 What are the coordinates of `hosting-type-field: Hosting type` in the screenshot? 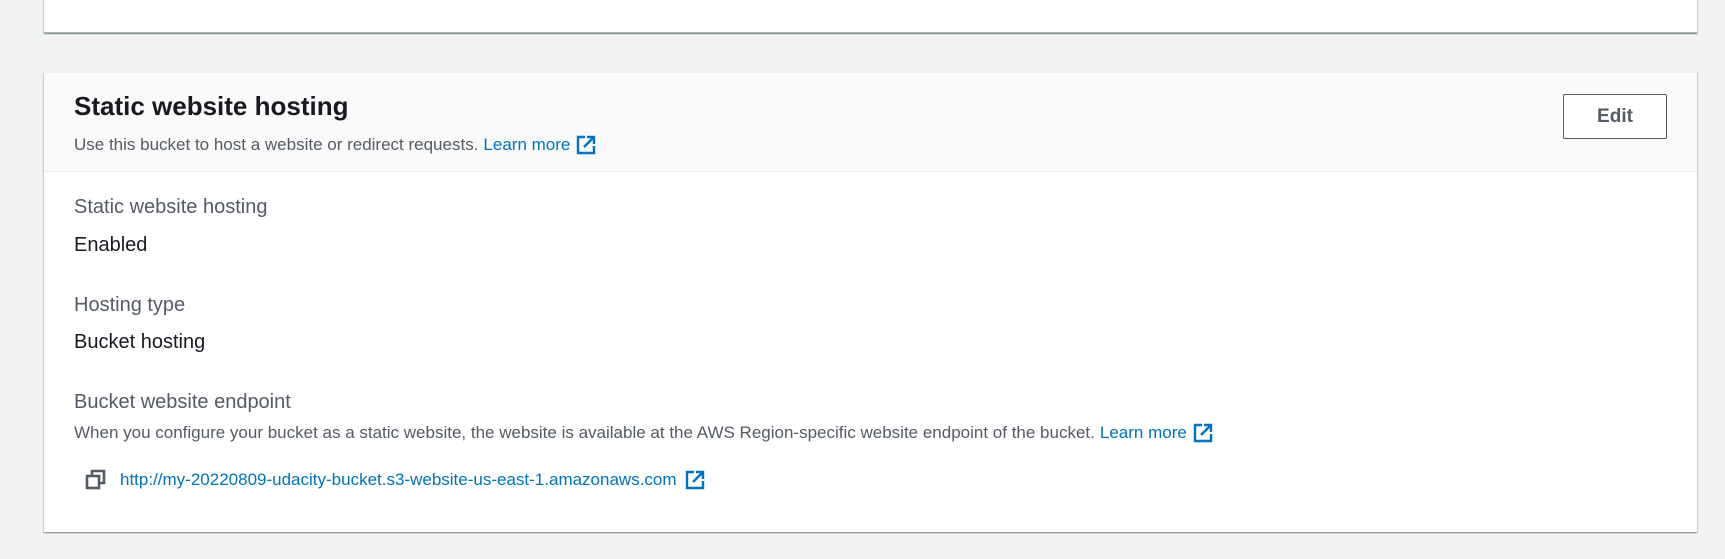 It's located at (129, 305).